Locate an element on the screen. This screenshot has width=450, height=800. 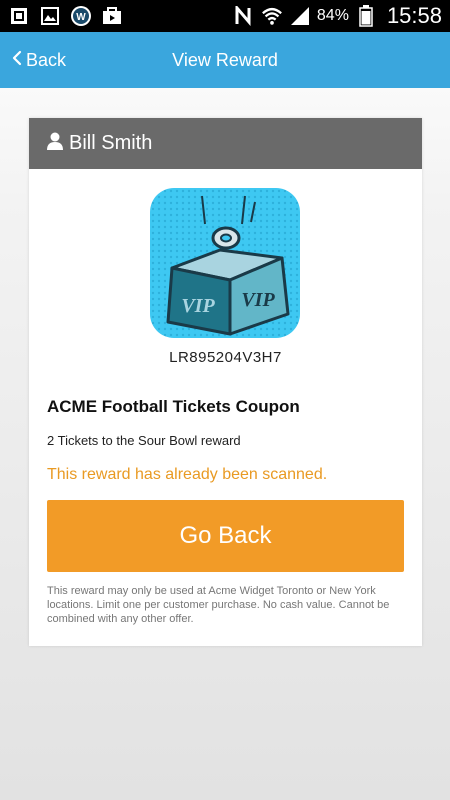
reward-title: ACME Football Tickets Coupon is located at coordinates (173, 406).